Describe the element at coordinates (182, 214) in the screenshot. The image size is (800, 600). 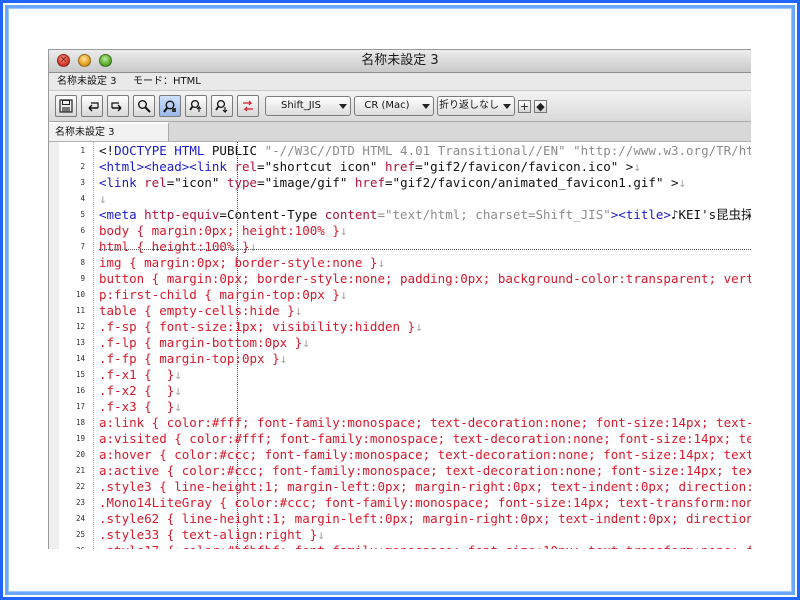
I see `code-token: http-equiv` at that location.